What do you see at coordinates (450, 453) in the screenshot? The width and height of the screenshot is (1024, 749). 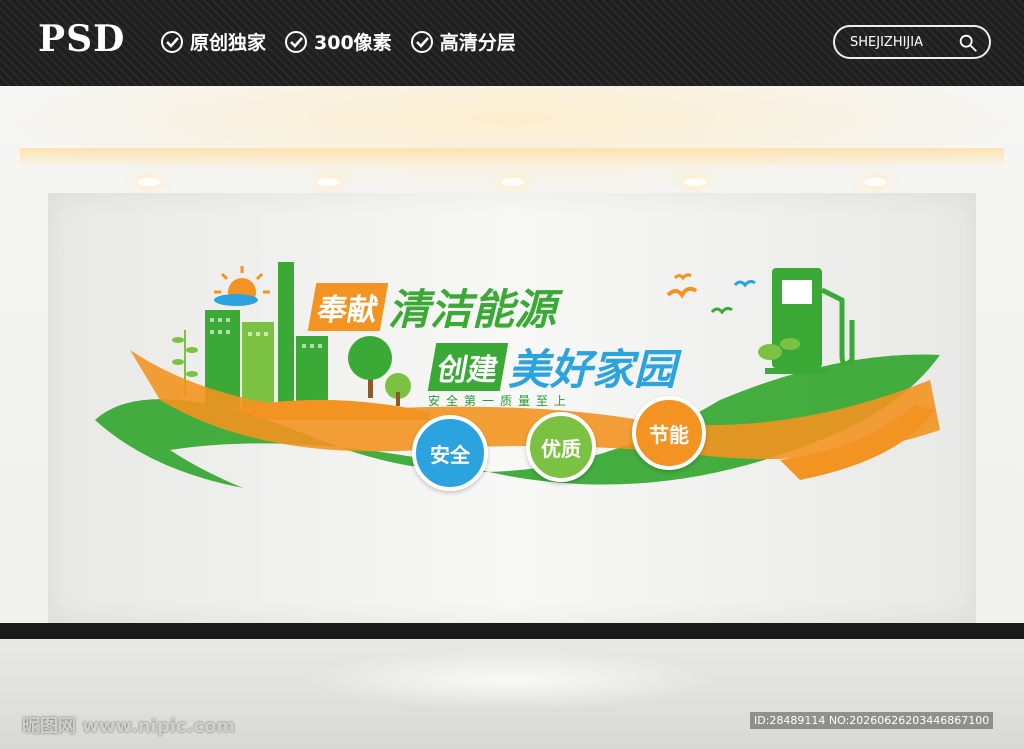 I see `circle-safety: 安全` at bounding box center [450, 453].